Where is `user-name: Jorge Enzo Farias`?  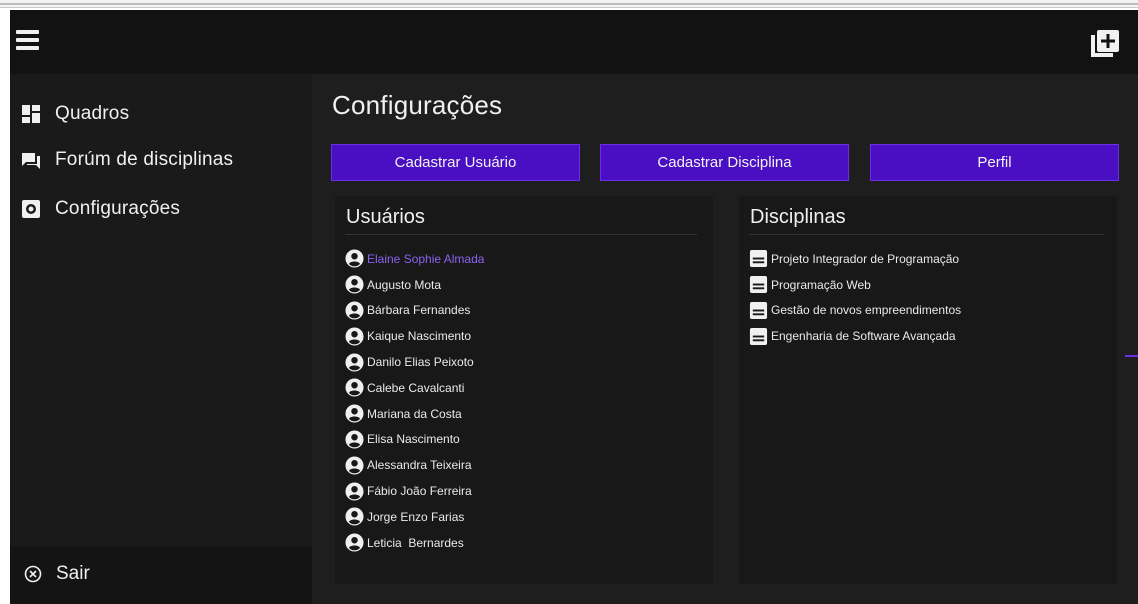
user-name: Jorge Enzo Farias is located at coordinates (416, 516).